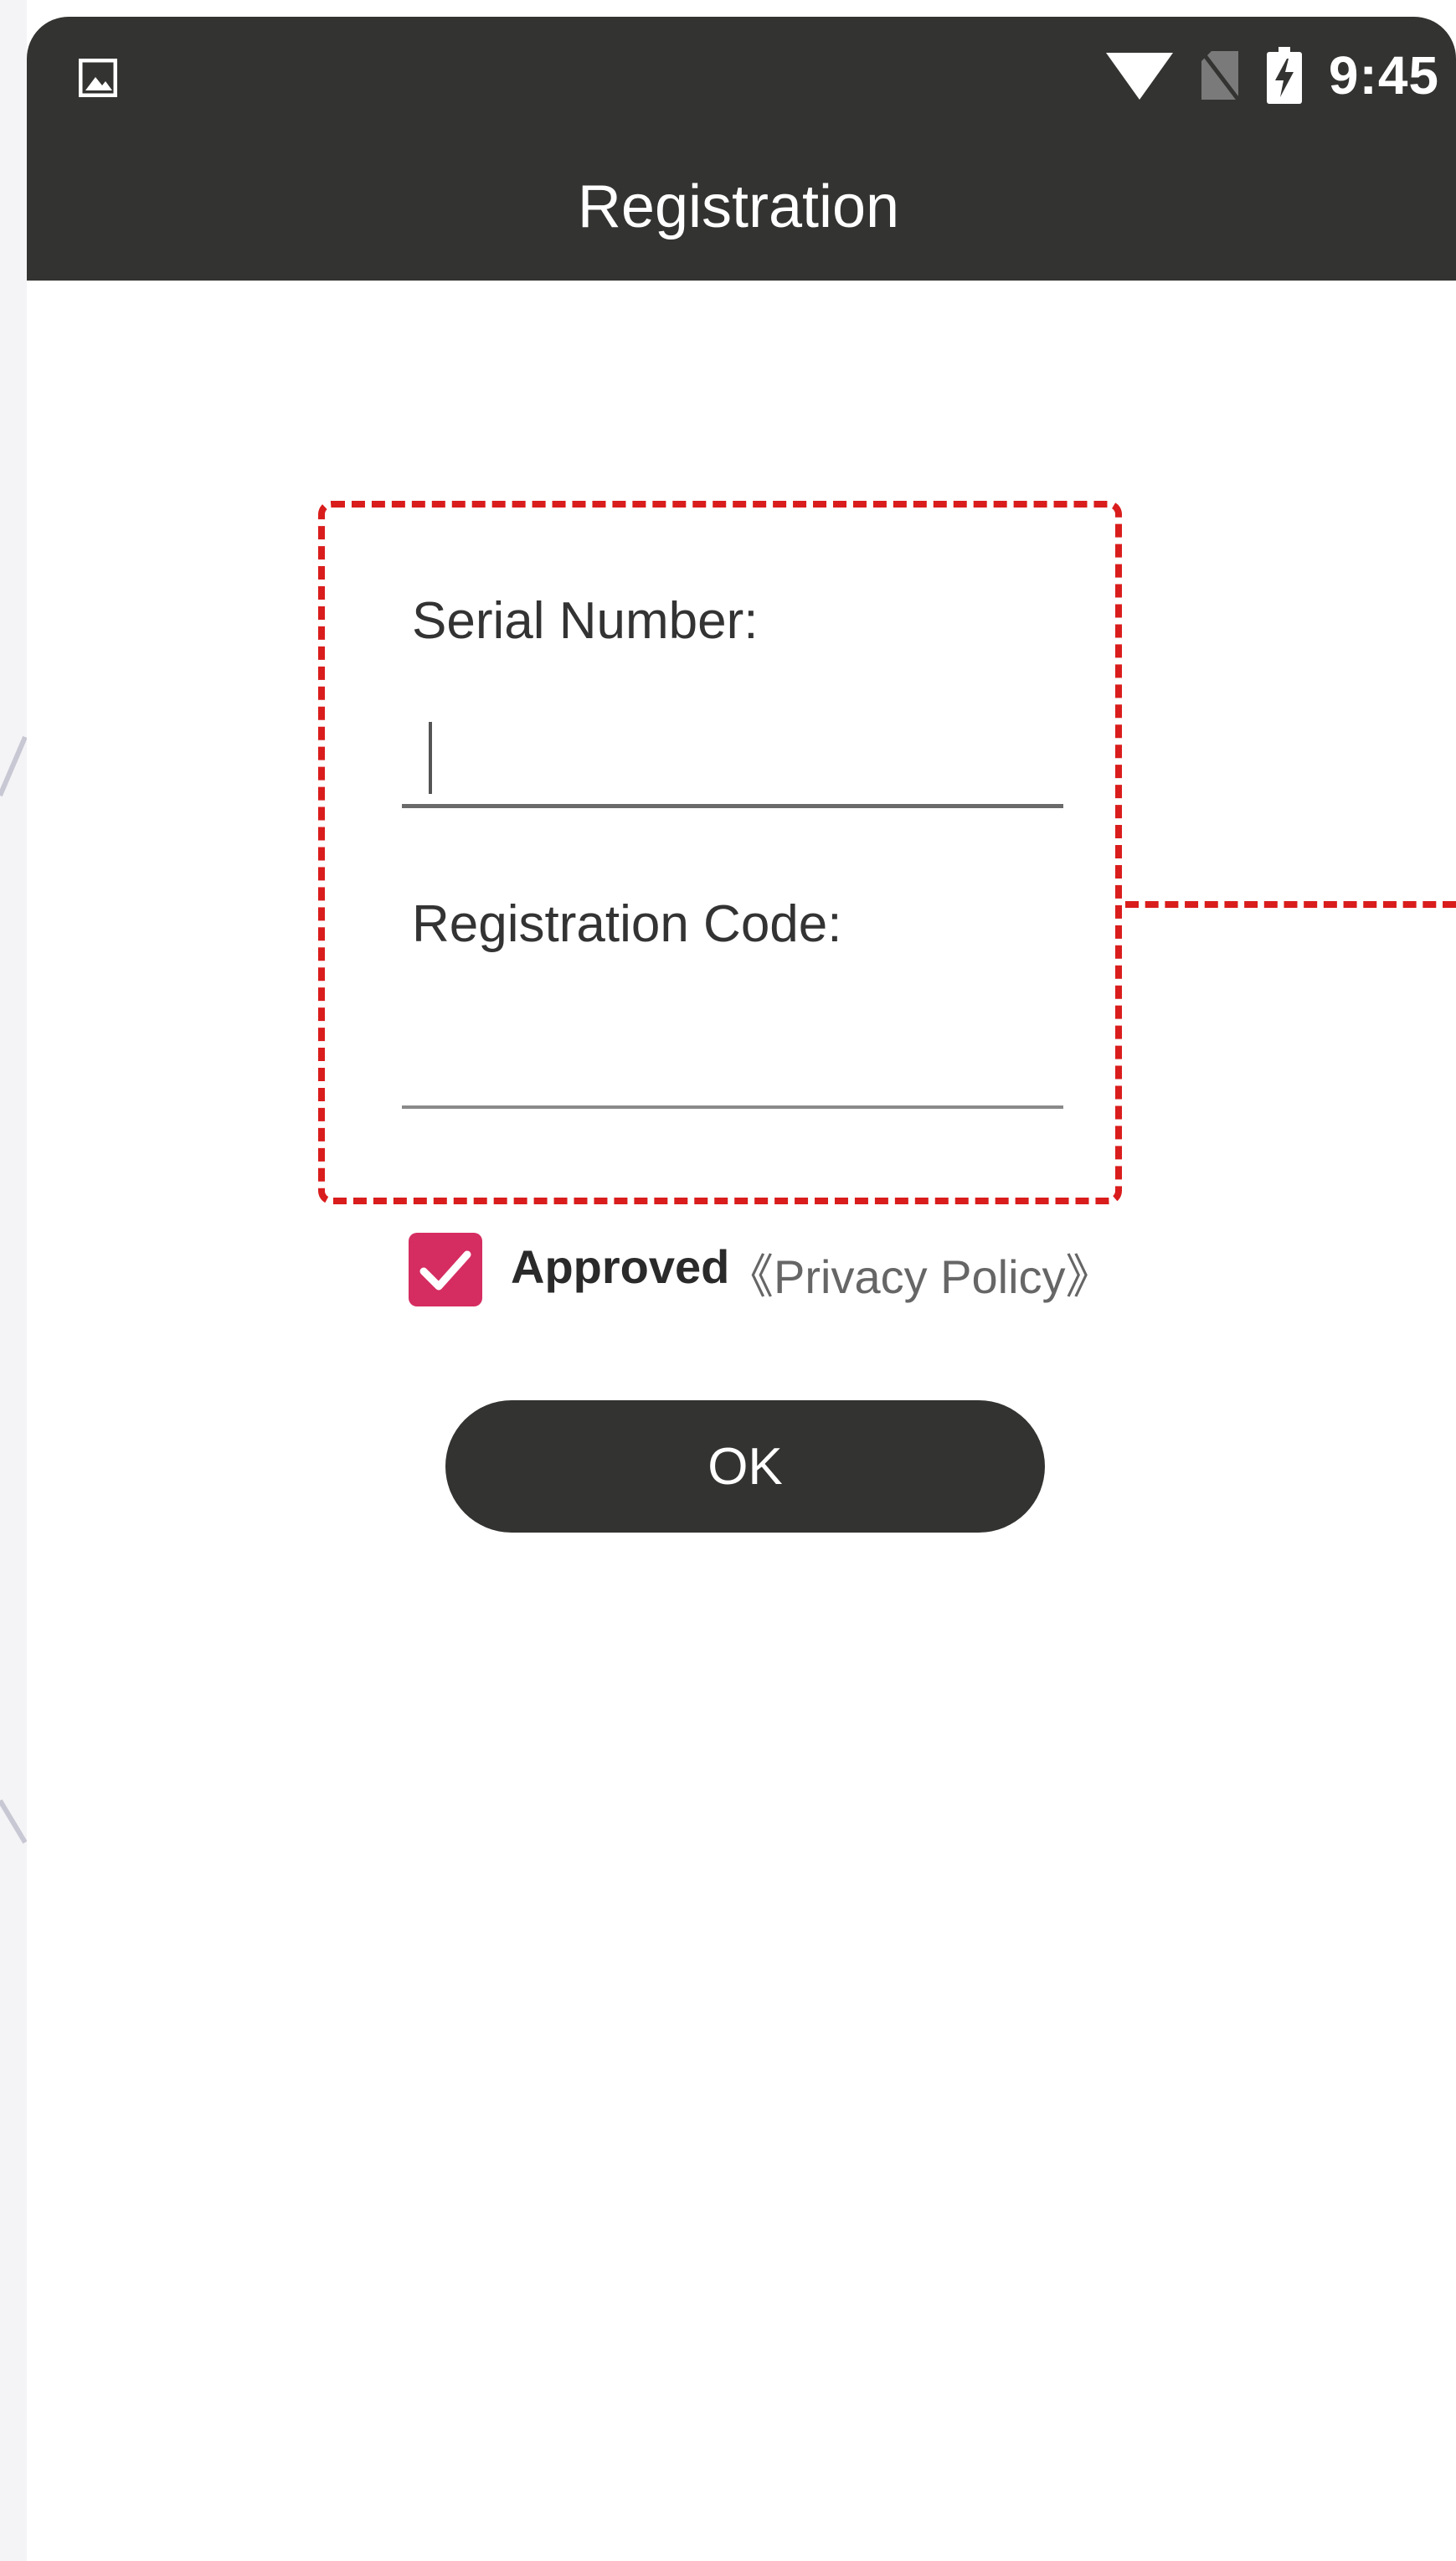  I want to click on approved-label: Approved, so click(620, 1266).